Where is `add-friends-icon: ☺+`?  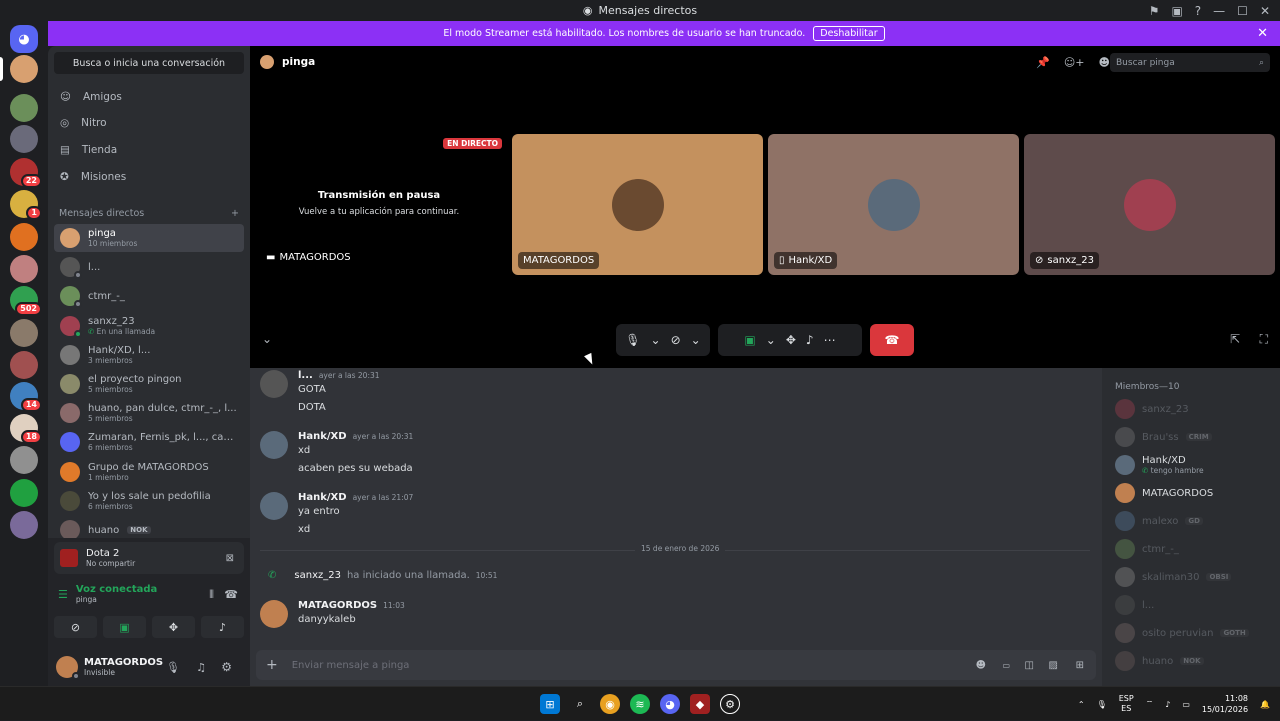 add-friends-icon: ☺+ is located at coordinates (1074, 62).